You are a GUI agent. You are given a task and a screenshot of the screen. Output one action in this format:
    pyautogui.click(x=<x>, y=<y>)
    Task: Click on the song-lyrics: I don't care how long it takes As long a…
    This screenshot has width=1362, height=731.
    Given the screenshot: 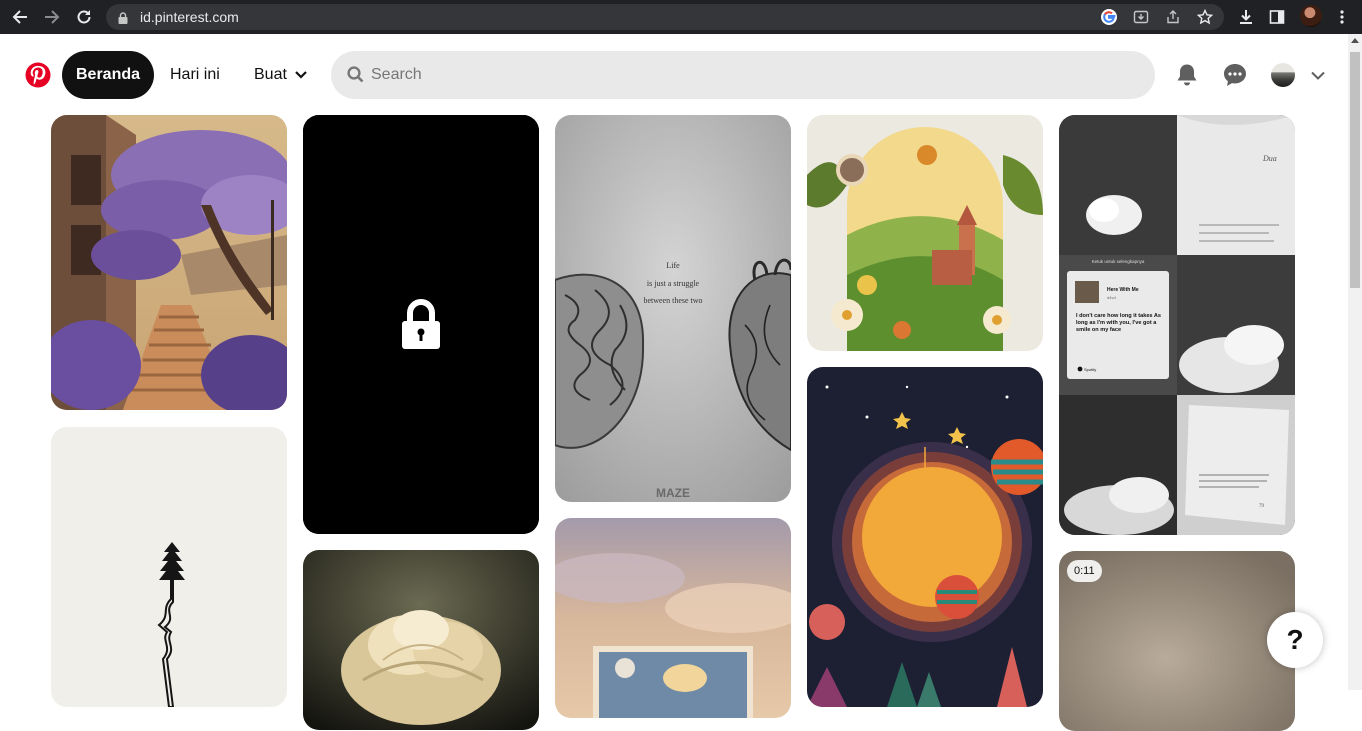 What is the action you would take?
    pyautogui.click(x=1119, y=323)
    